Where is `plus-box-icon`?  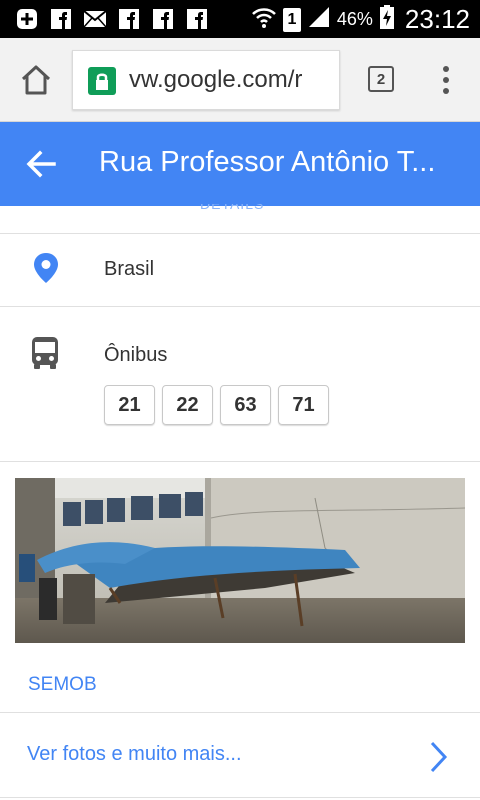 plus-box-icon is located at coordinates (26, 19).